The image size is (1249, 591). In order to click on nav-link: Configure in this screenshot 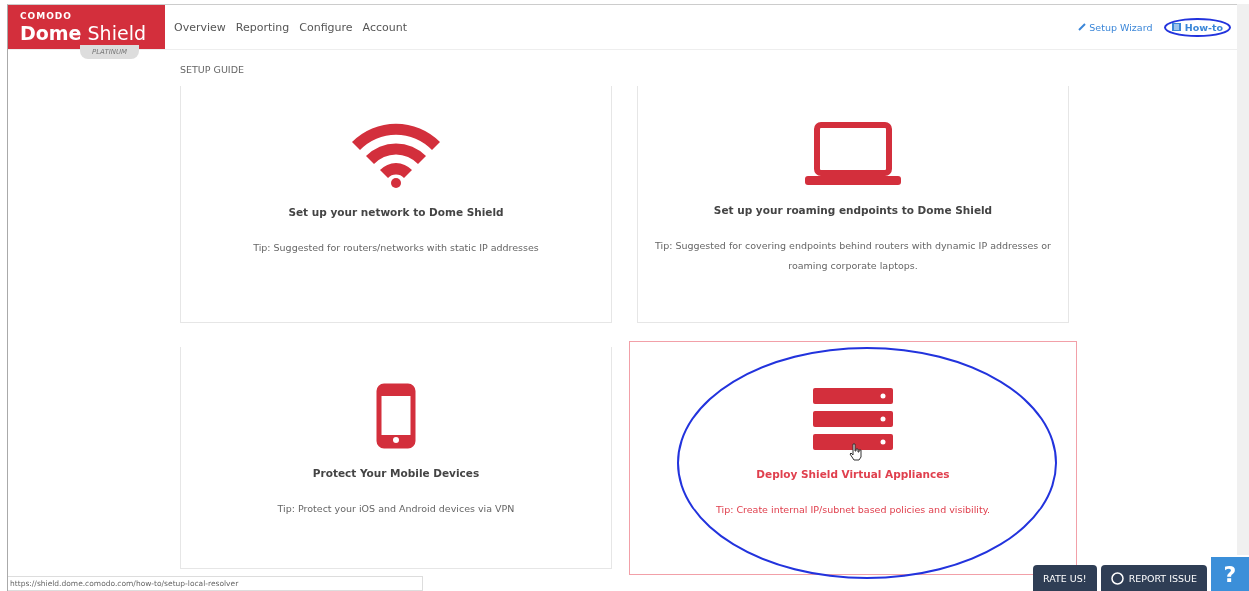, I will do `click(326, 27)`.